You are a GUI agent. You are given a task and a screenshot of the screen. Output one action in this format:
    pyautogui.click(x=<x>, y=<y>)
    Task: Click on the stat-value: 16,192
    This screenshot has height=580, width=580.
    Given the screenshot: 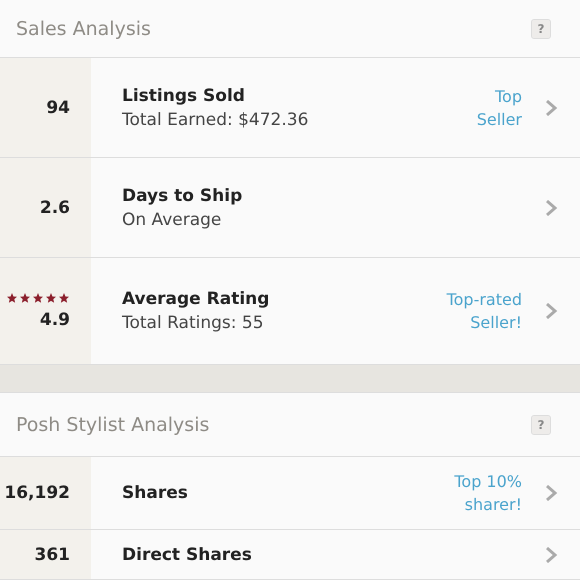 What is the action you would take?
    pyautogui.click(x=37, y=493)
    